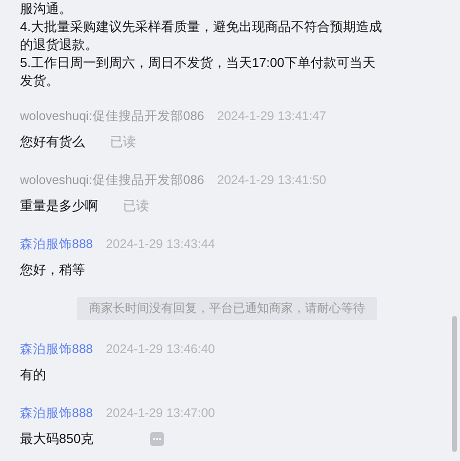 Image resolution: width=460 pixels, height=461 pixels. Describe the element at coordinates (157, 439) in the screenshot. I see `more-icon` at that location.